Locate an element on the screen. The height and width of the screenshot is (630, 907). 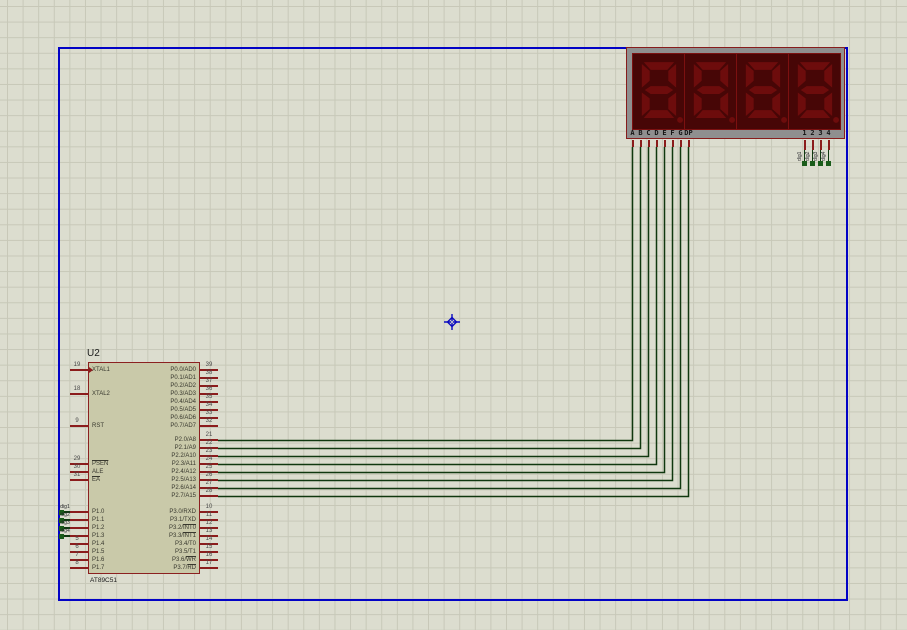
net-label-dig3: dig3 is located at coordinates (65, 523).